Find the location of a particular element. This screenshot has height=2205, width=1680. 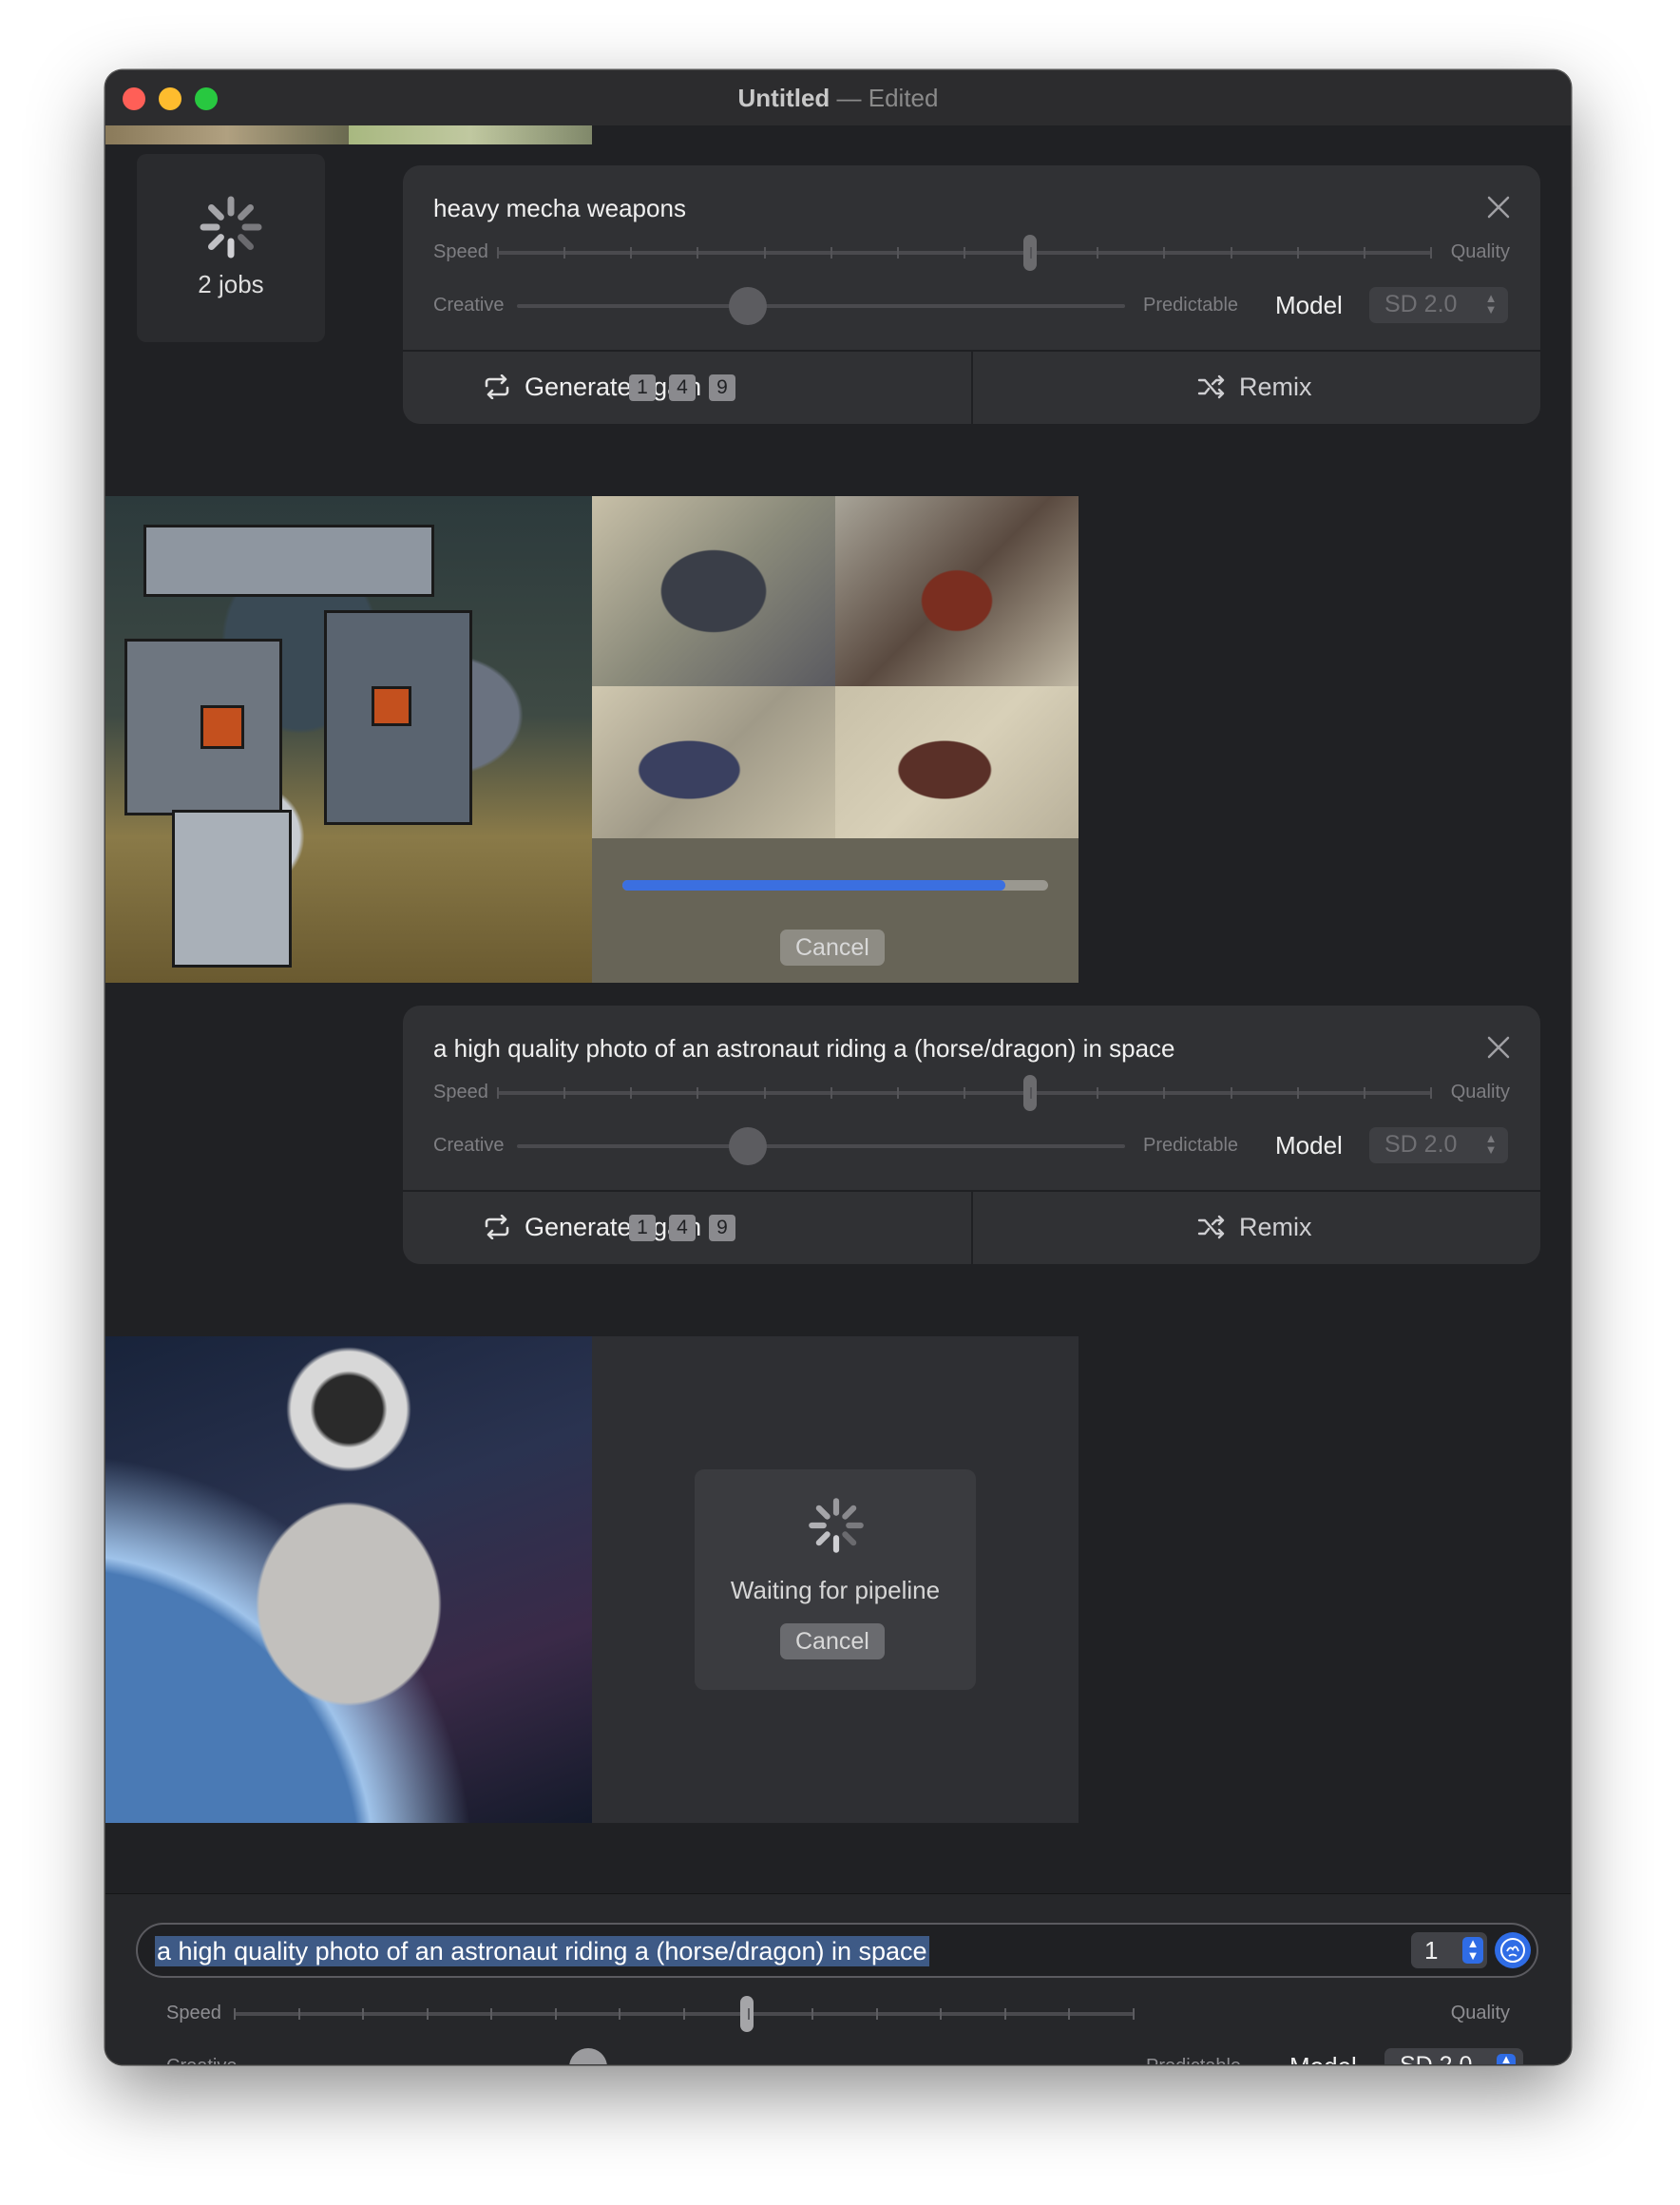

progress-fill is located at coordinates (814, 885).